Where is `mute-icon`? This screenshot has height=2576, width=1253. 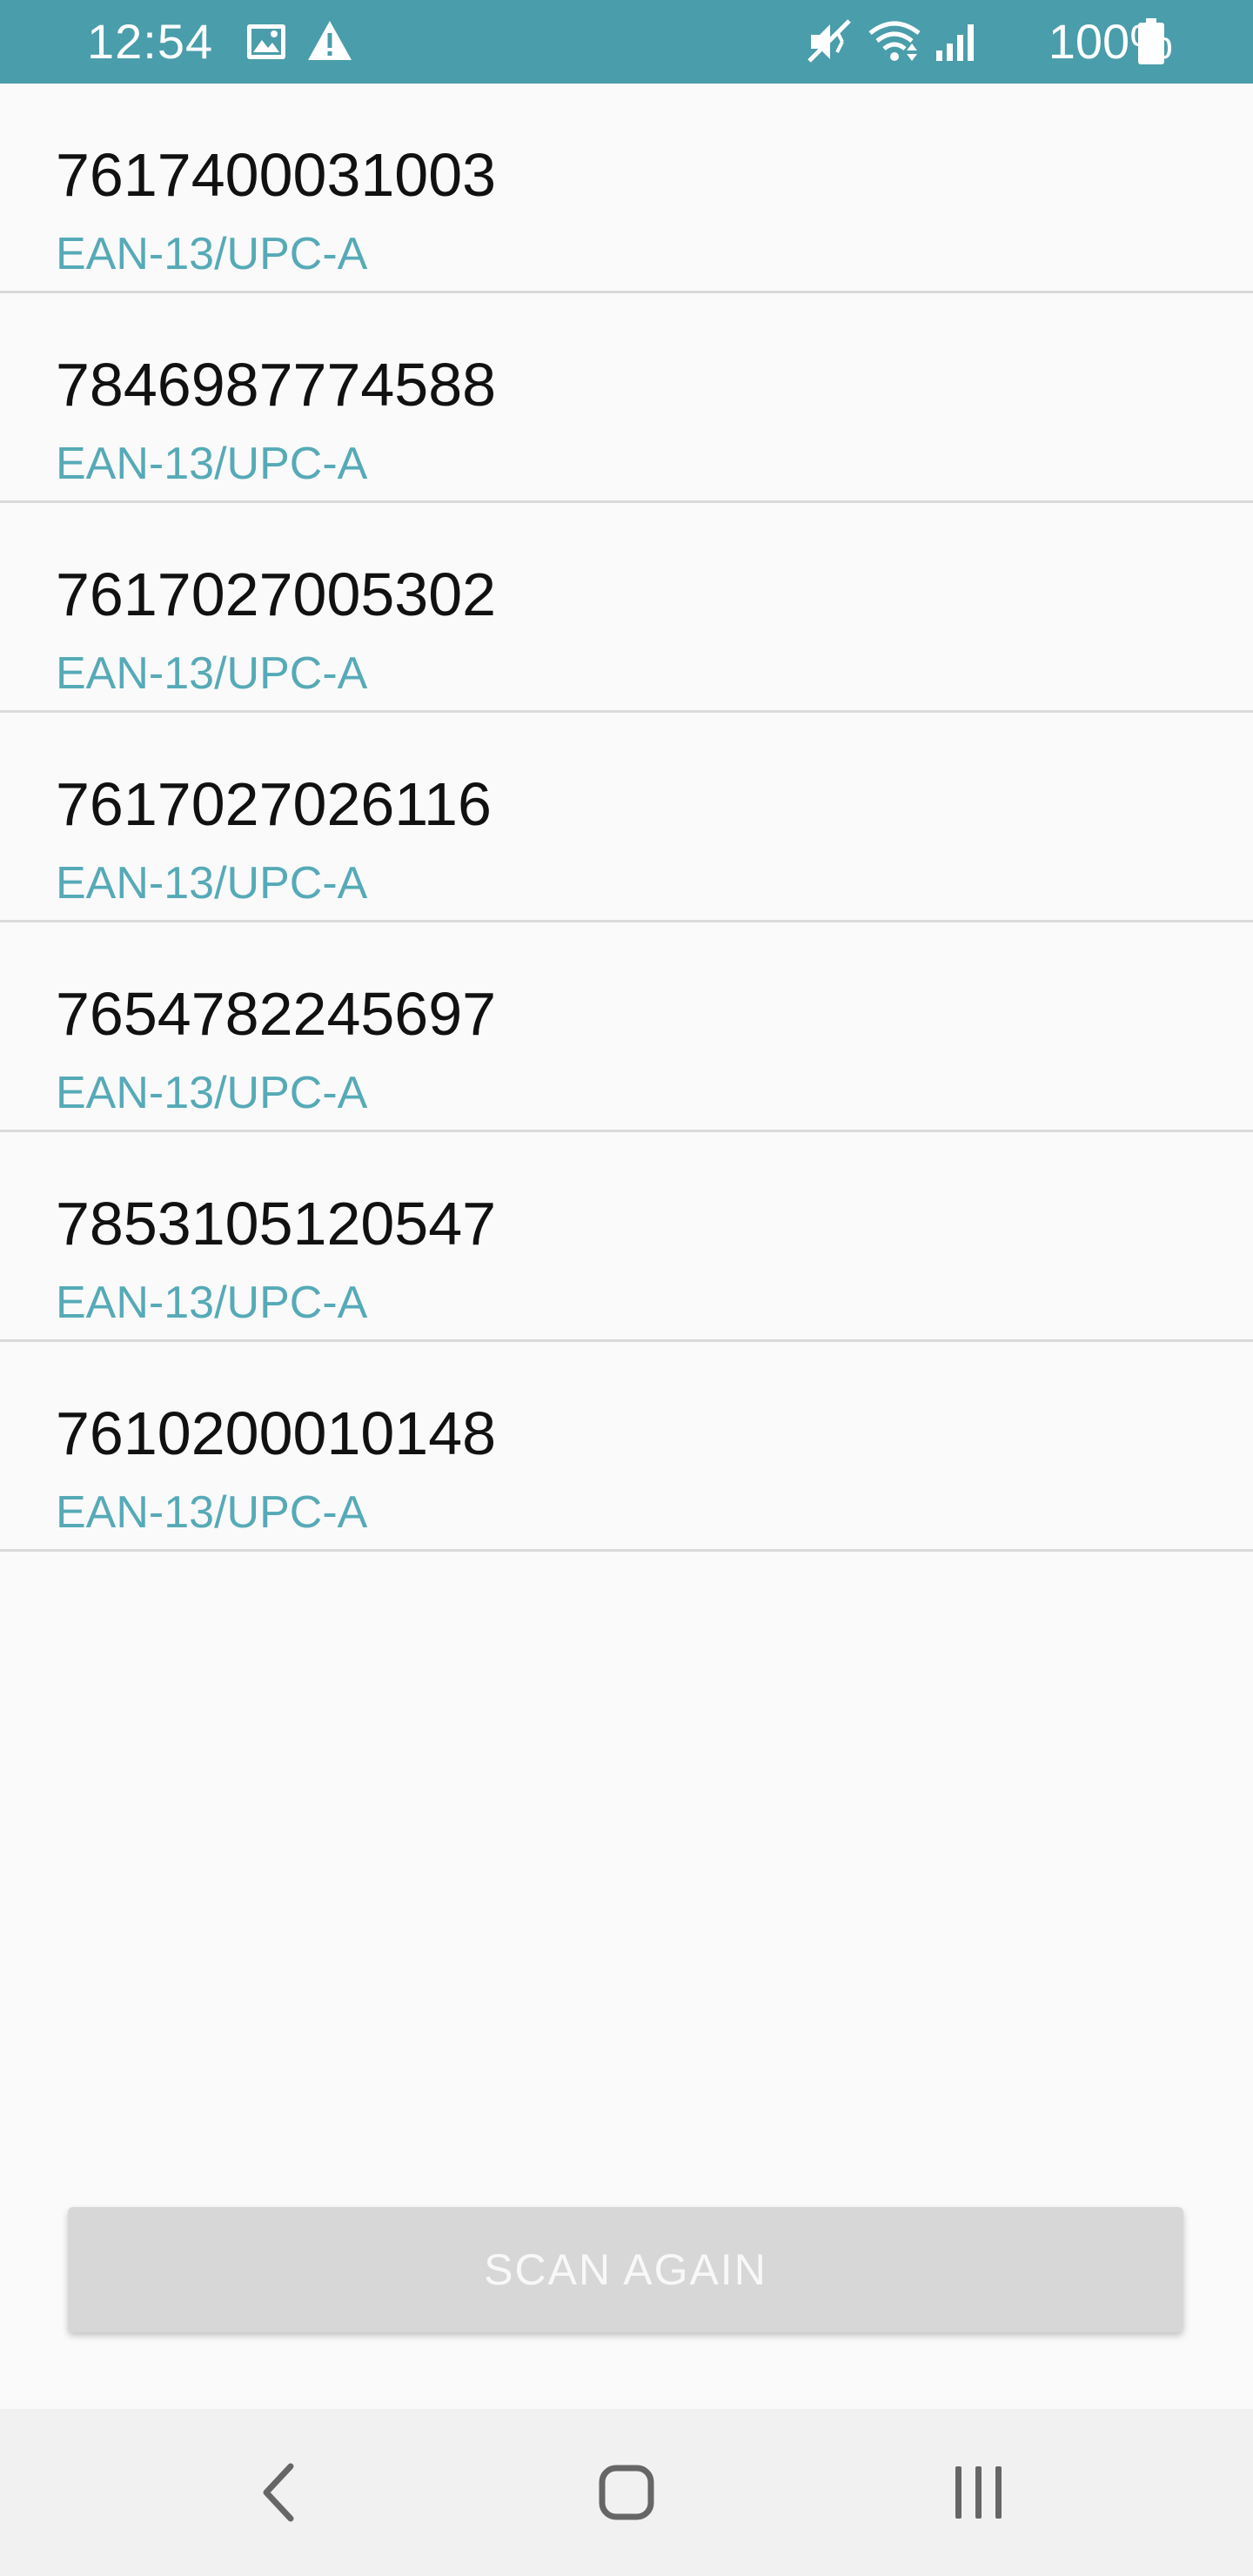 mute-icon is located at coordinates (829, 41).